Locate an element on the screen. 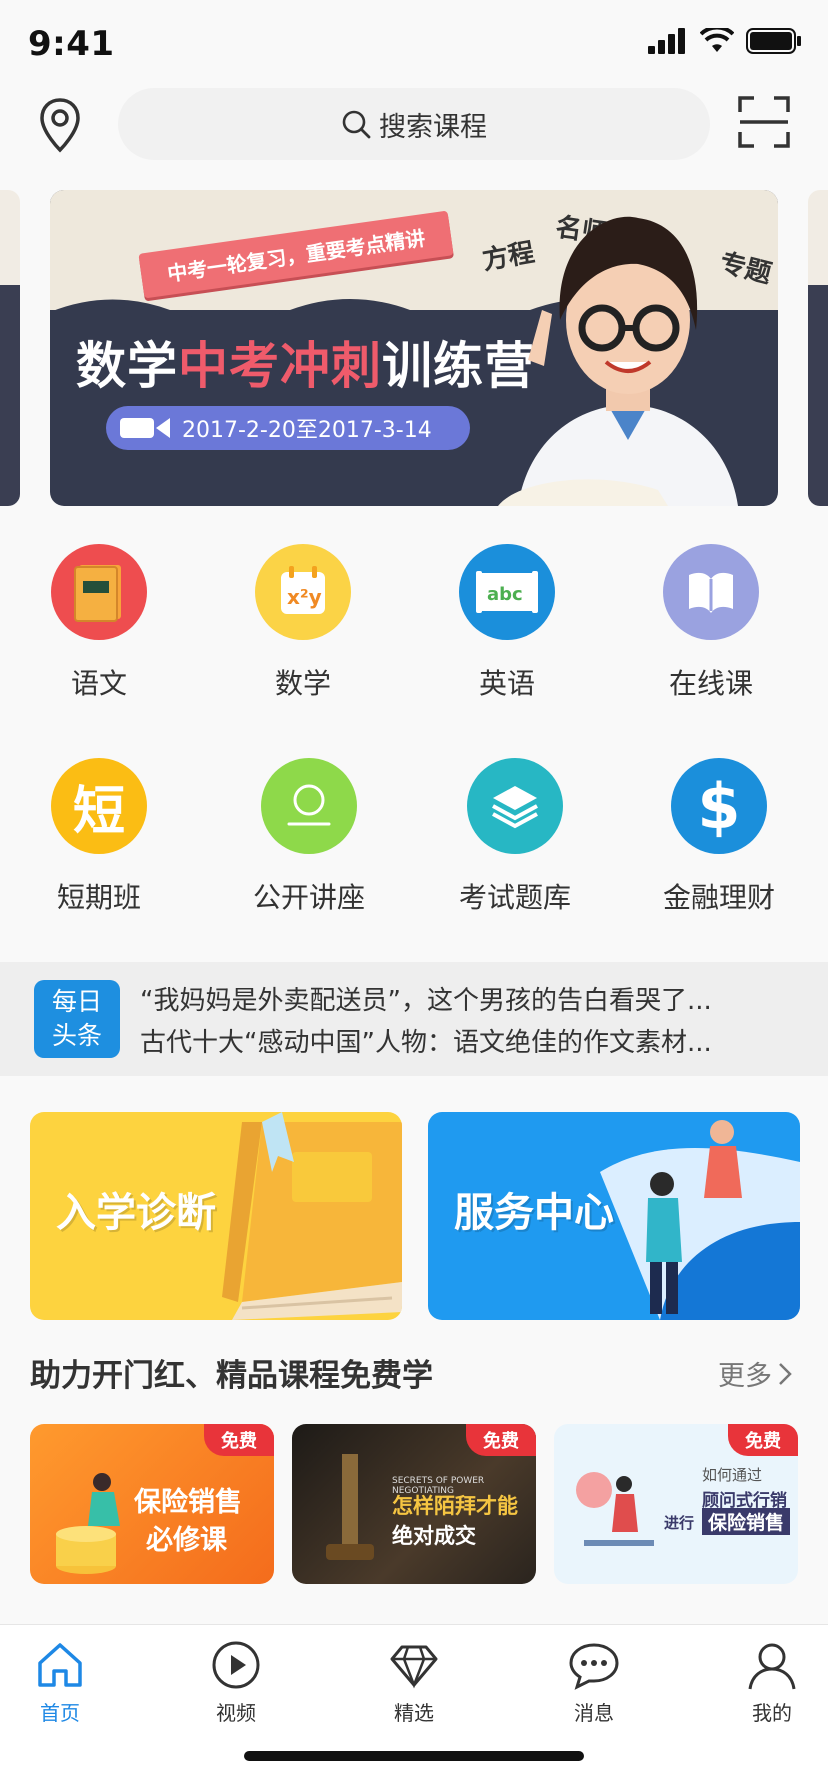 This screenshot has width=828, height=1792. course-card: 保险销售 必修课 免费 is located at coordinates (152, 1504).